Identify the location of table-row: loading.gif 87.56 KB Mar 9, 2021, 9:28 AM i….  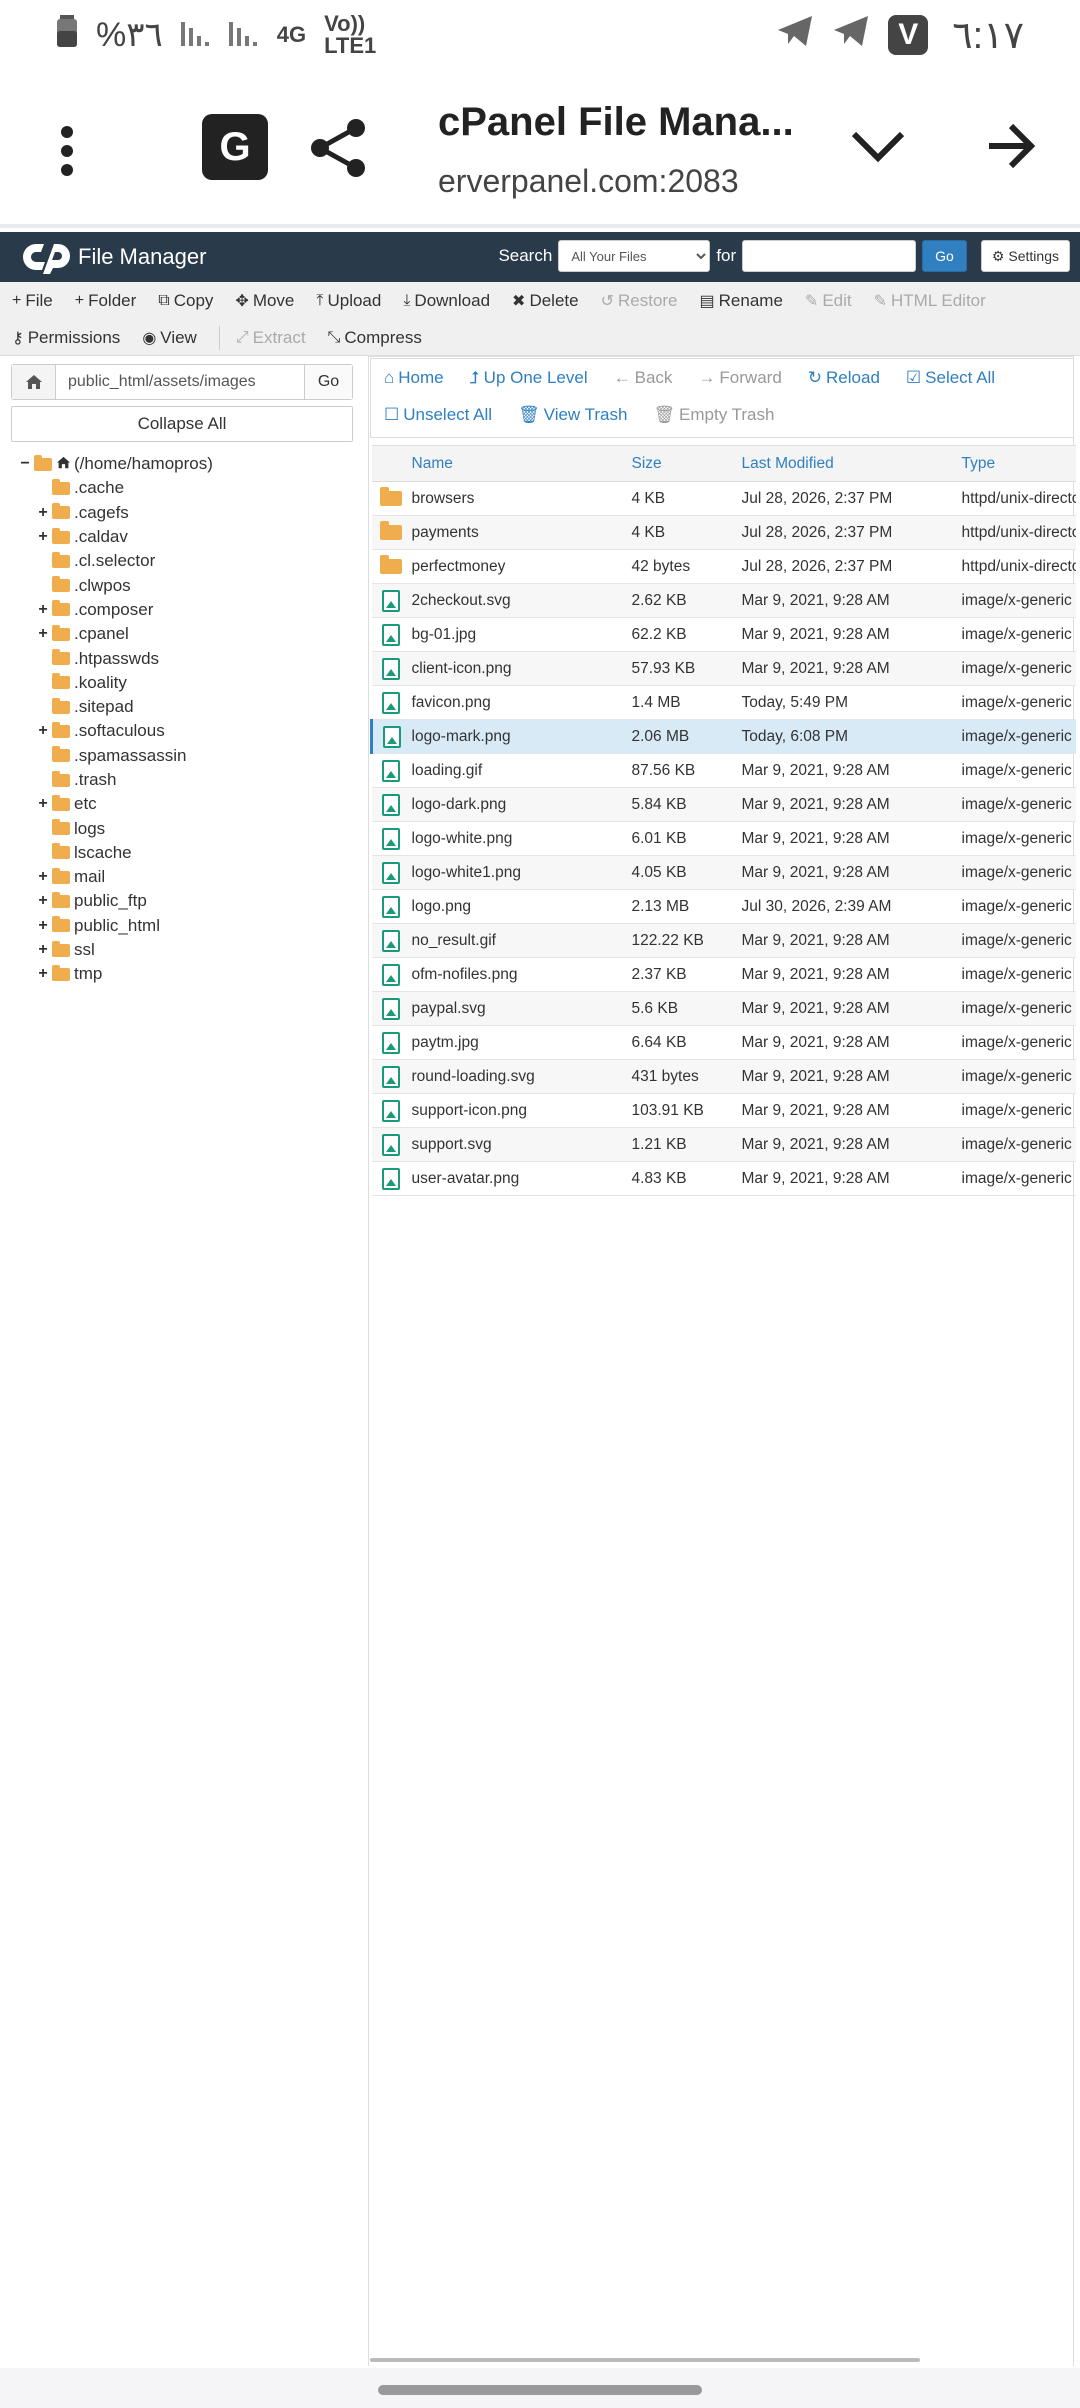
(723, 770).